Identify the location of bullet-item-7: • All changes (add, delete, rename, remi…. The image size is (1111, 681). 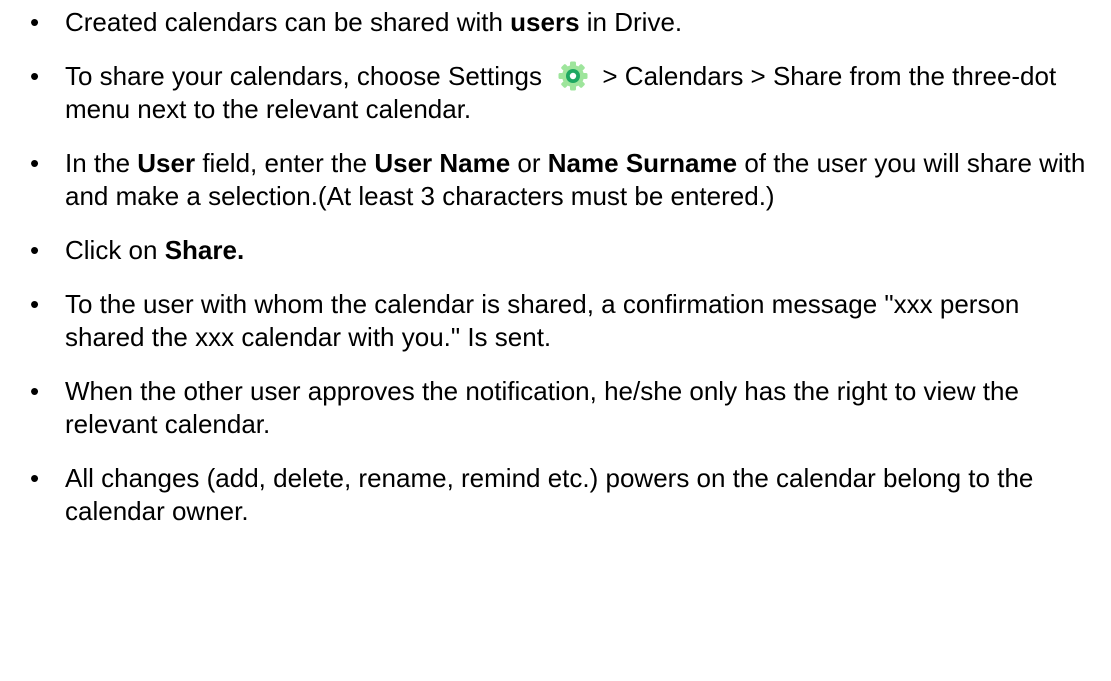
(565, 495).